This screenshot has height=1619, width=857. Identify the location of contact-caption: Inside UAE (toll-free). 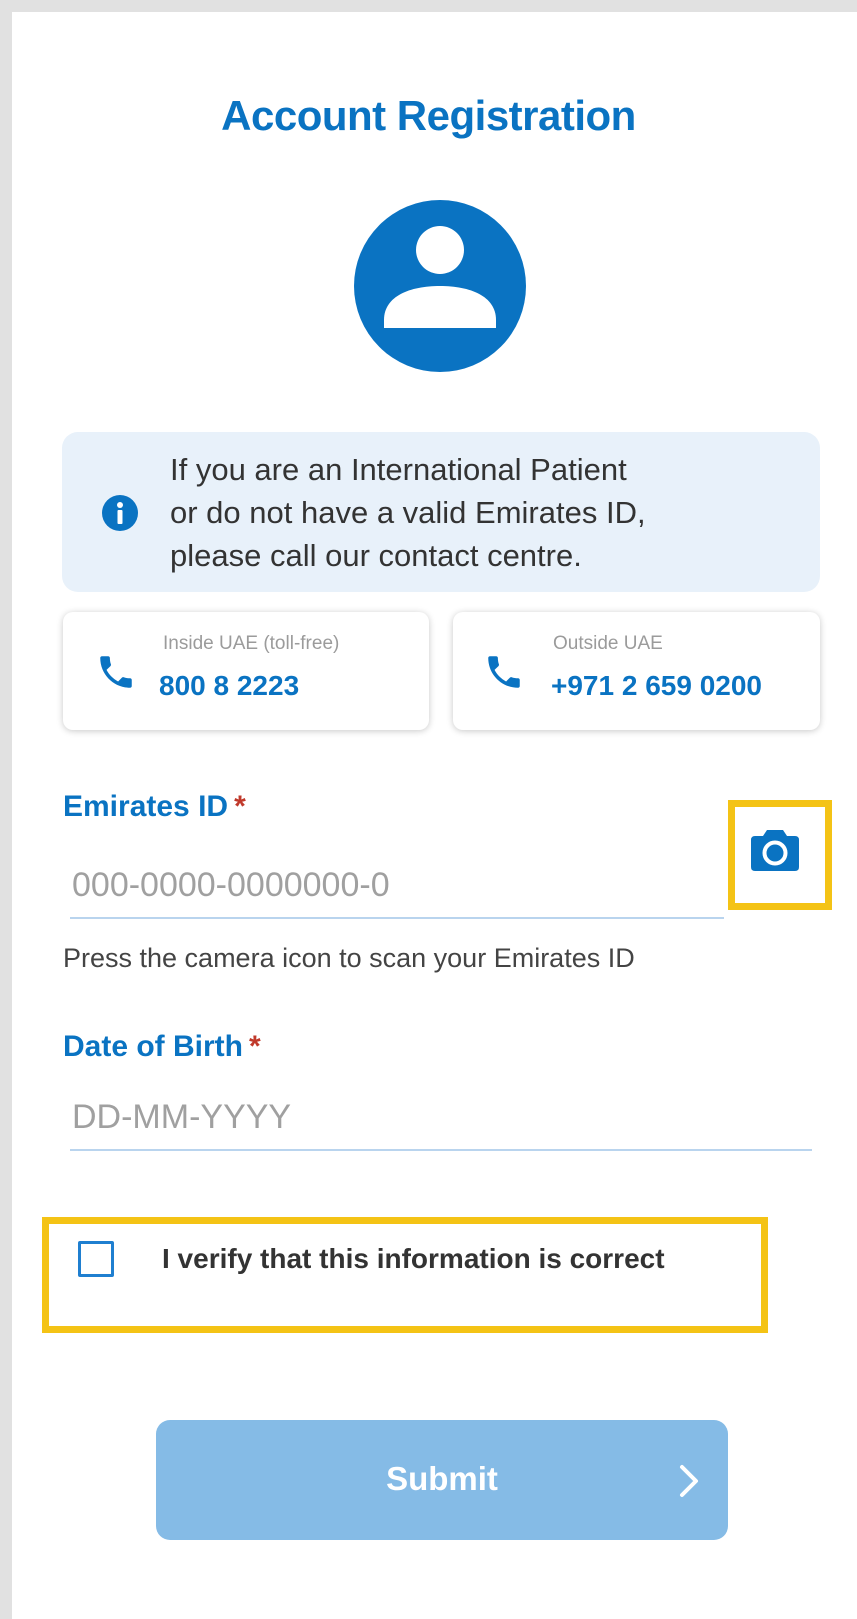
(251, 643).